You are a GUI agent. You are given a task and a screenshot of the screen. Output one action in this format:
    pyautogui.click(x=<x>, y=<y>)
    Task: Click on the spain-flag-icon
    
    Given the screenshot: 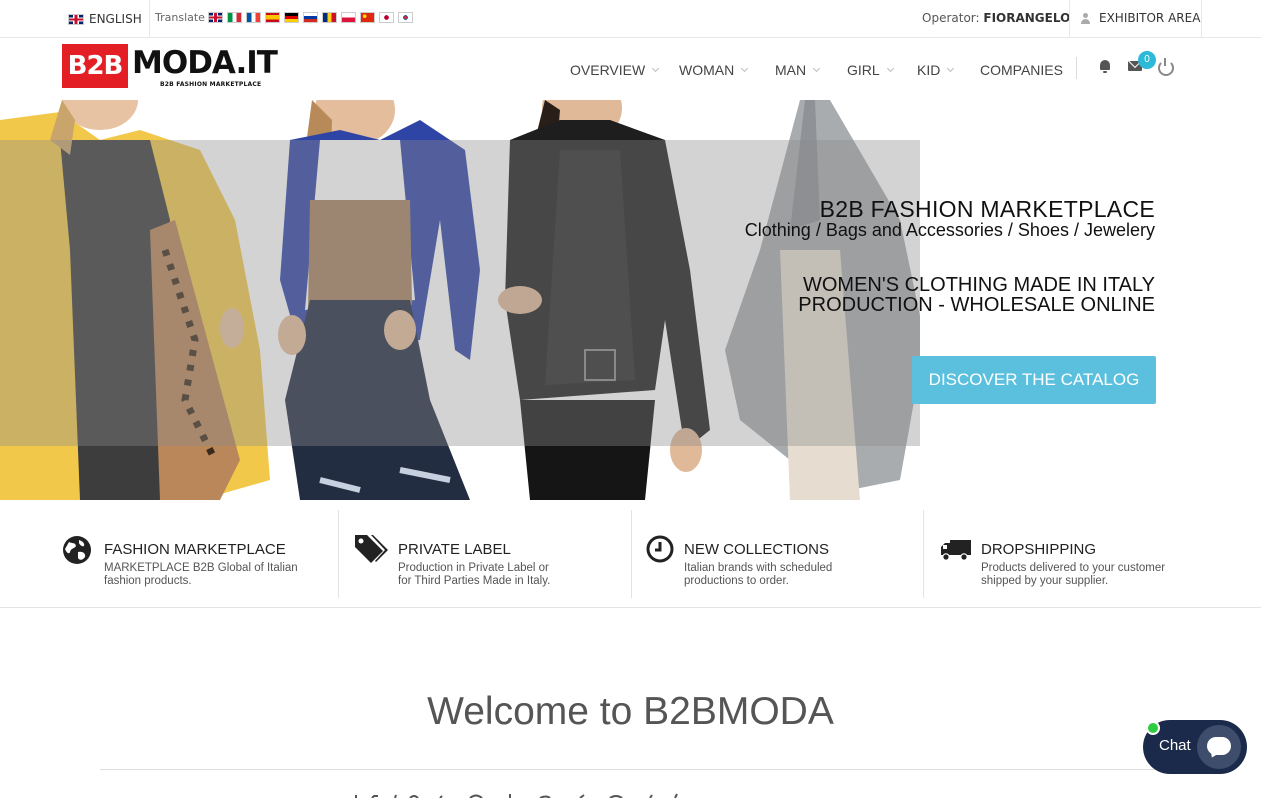 What is the action you would take?
    pyautogui.click(x=272, y=17)
    